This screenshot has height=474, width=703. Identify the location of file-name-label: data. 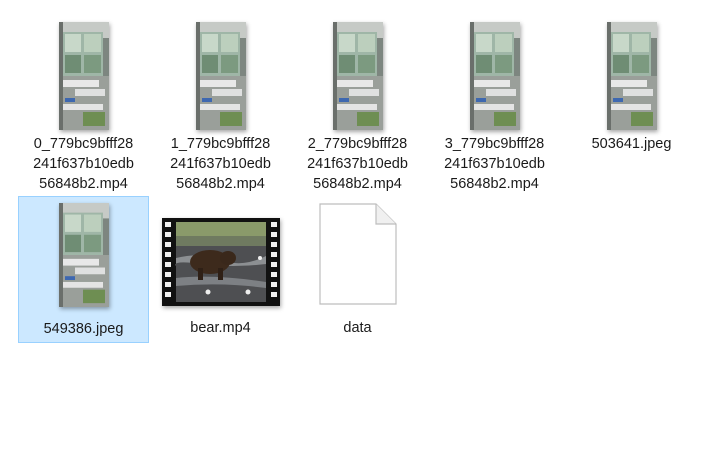
(357, 328).